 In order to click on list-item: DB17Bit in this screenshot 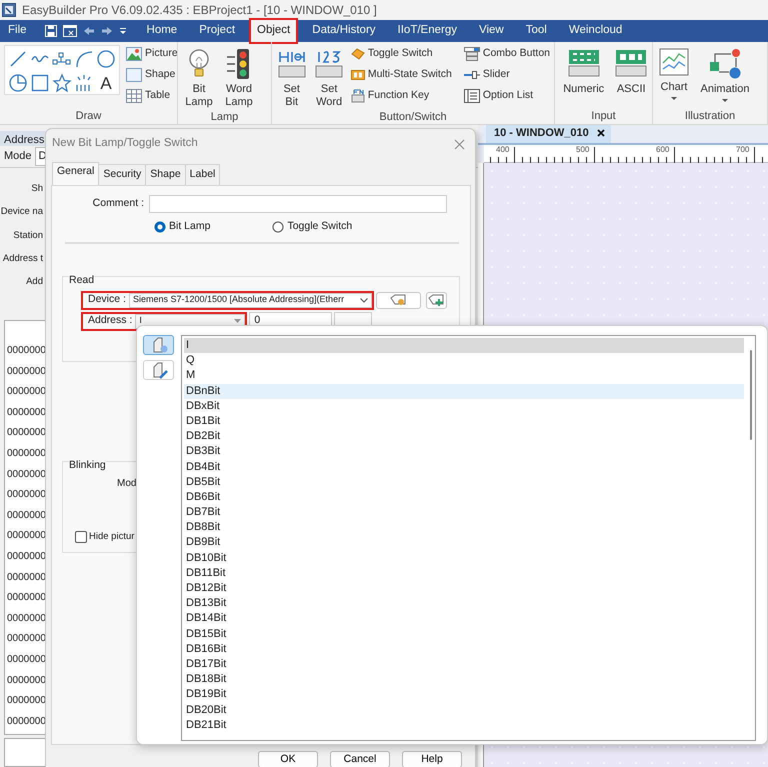, I will do `click(464, 664)`.